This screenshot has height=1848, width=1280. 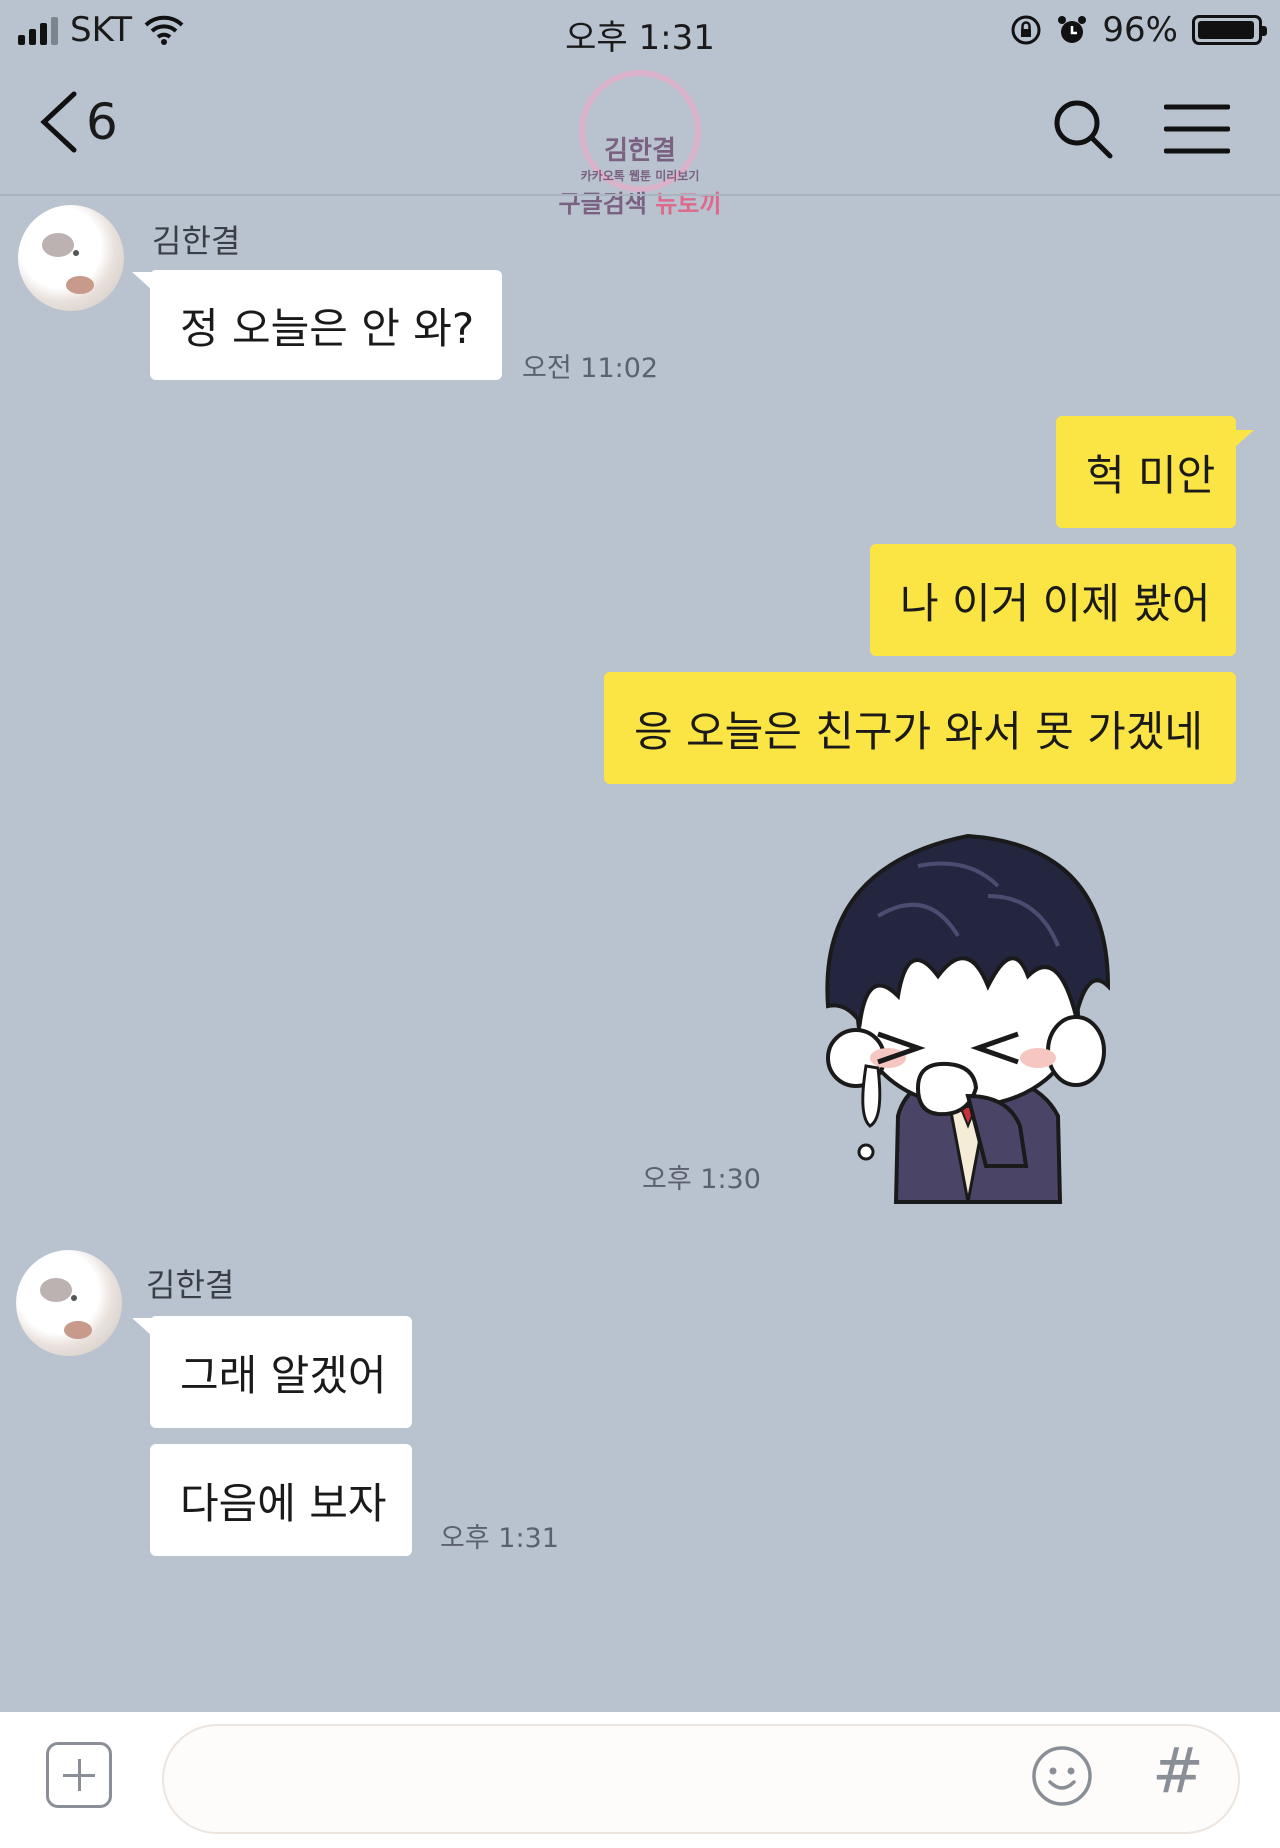 I want to click on message-bubble-received: 다음에 보자, so click(x=281, y=1500).